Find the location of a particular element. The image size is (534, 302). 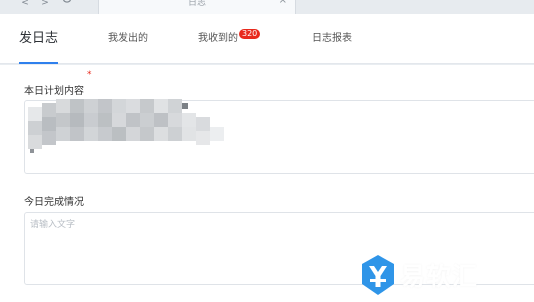

tab-report: 日志报表 is located at coordinates (332, 39).